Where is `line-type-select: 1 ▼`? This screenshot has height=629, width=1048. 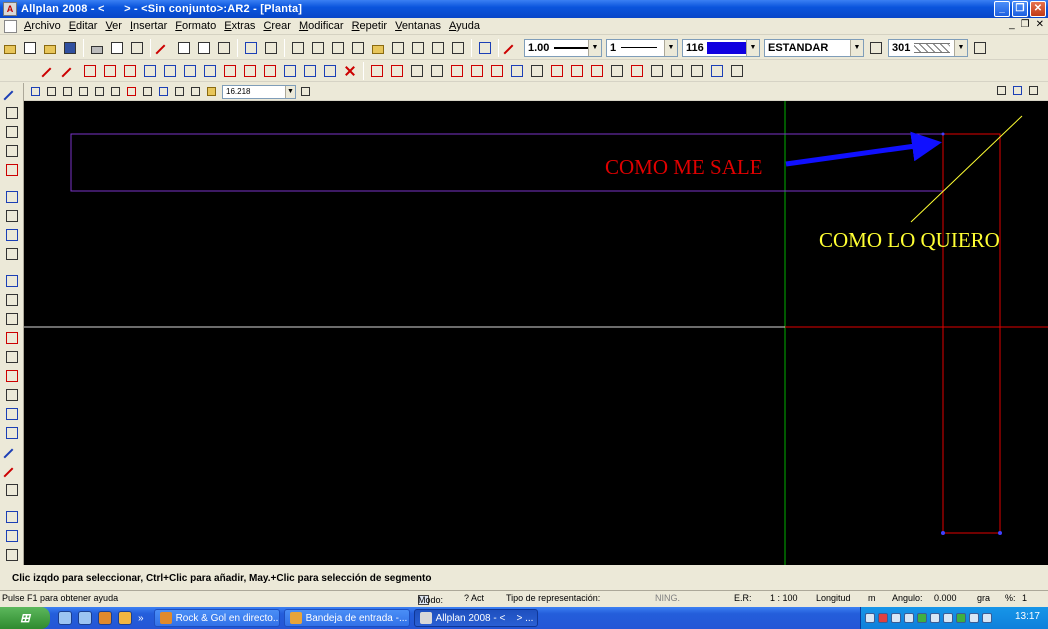 line-type-select: 1 ▼ is located at coordinates (642, 47).